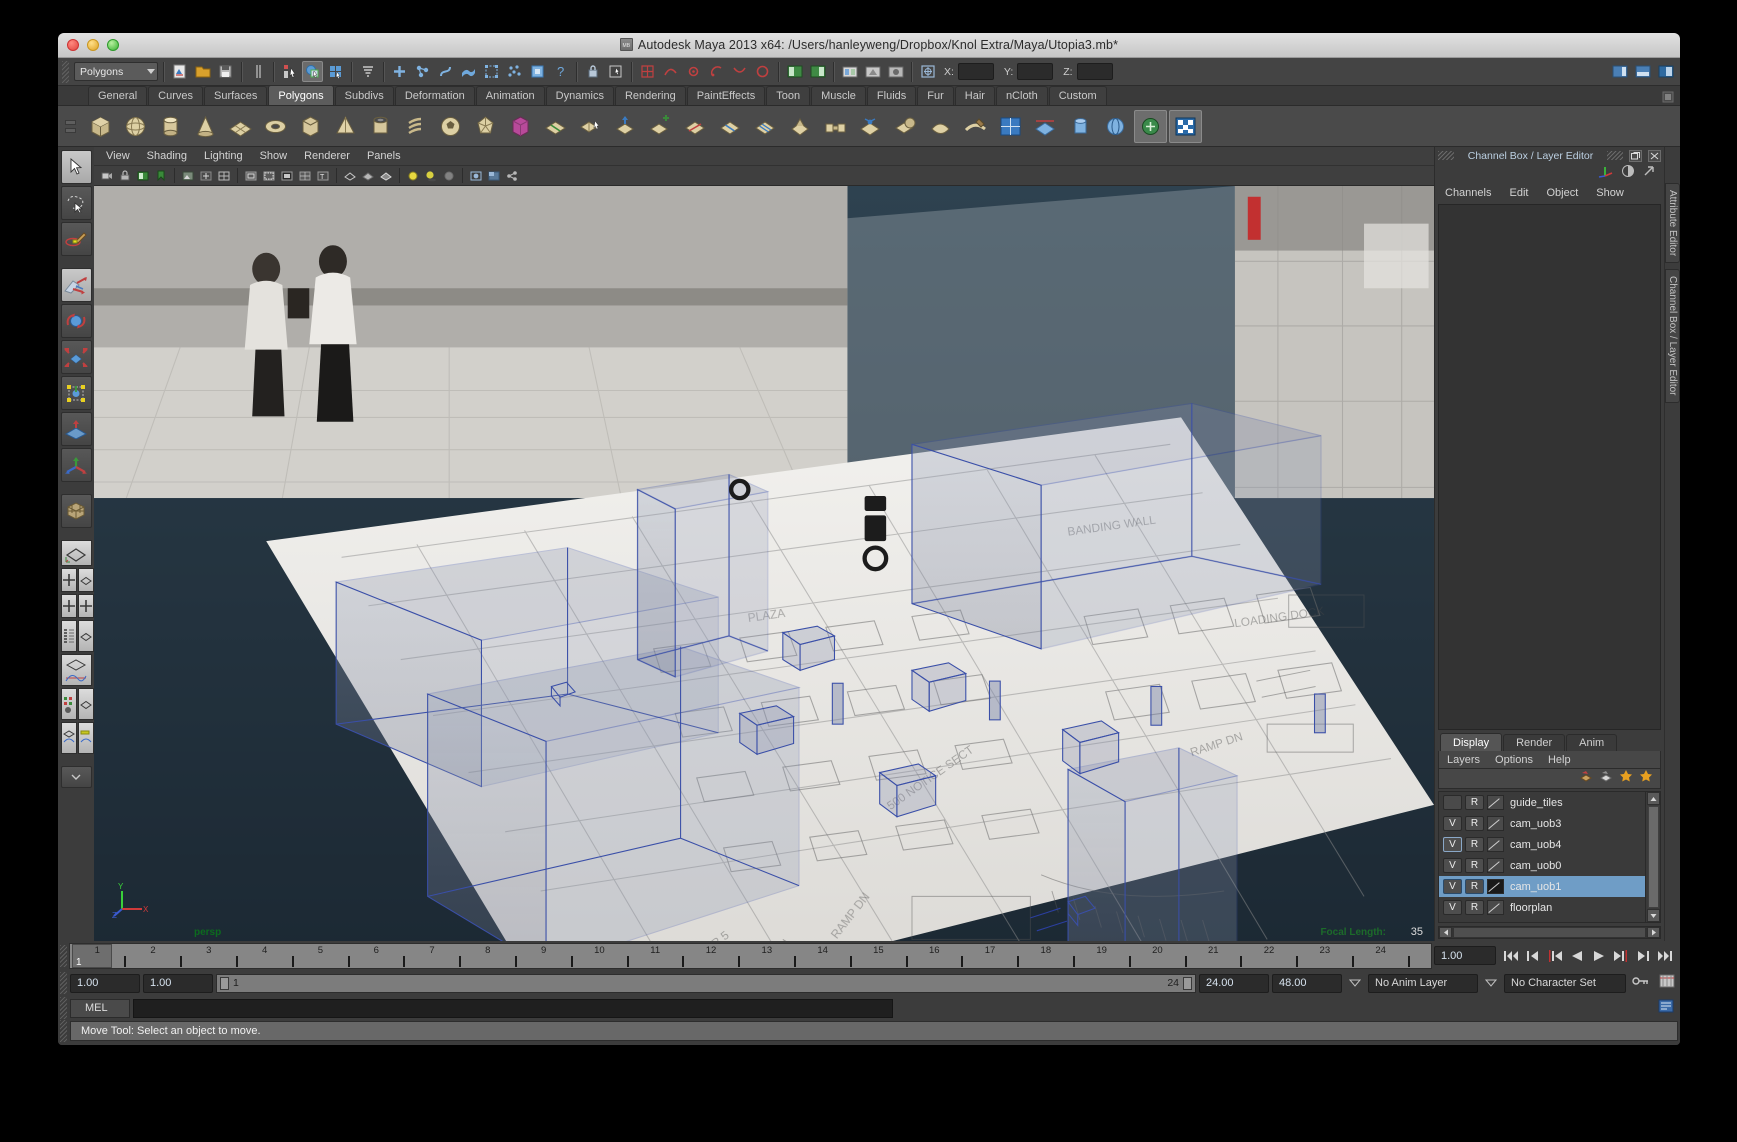 This screenshot has width=1737, height=1142. Describe the element at coordinates (422, 71) in the screenshot. I see `component-line-icon` at that location.